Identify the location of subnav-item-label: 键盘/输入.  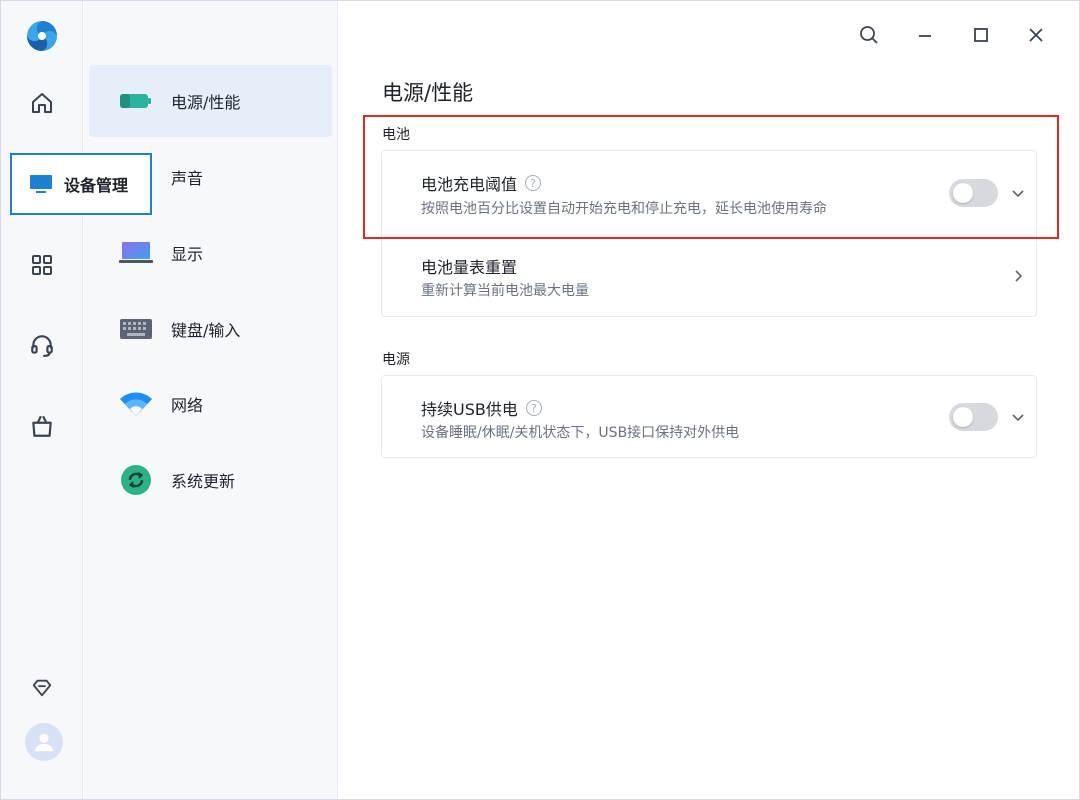
(206, 330).